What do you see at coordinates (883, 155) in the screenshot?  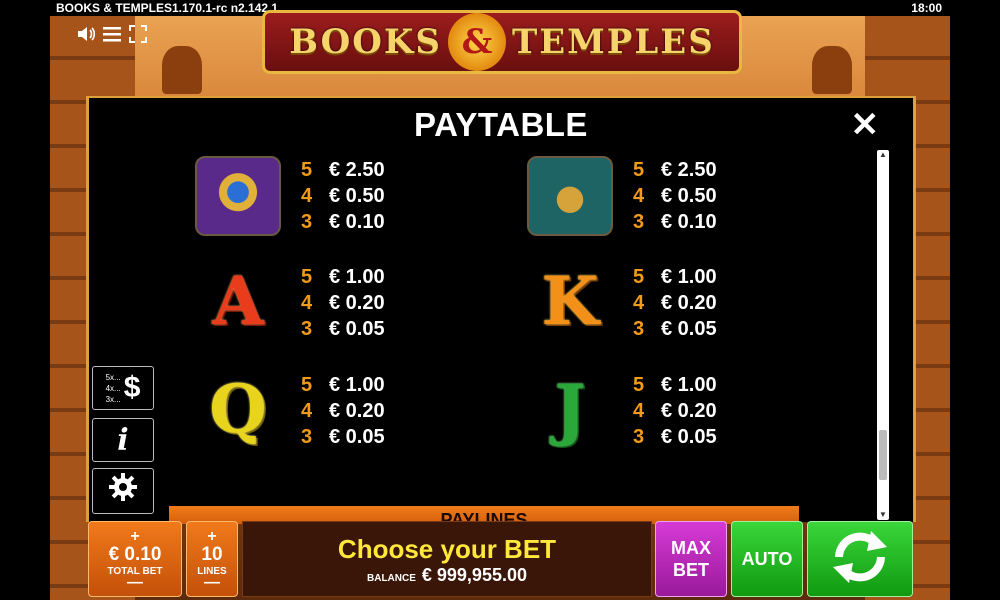 I see `scroll-up-icon: ▲` at bounding box center [883, 155].